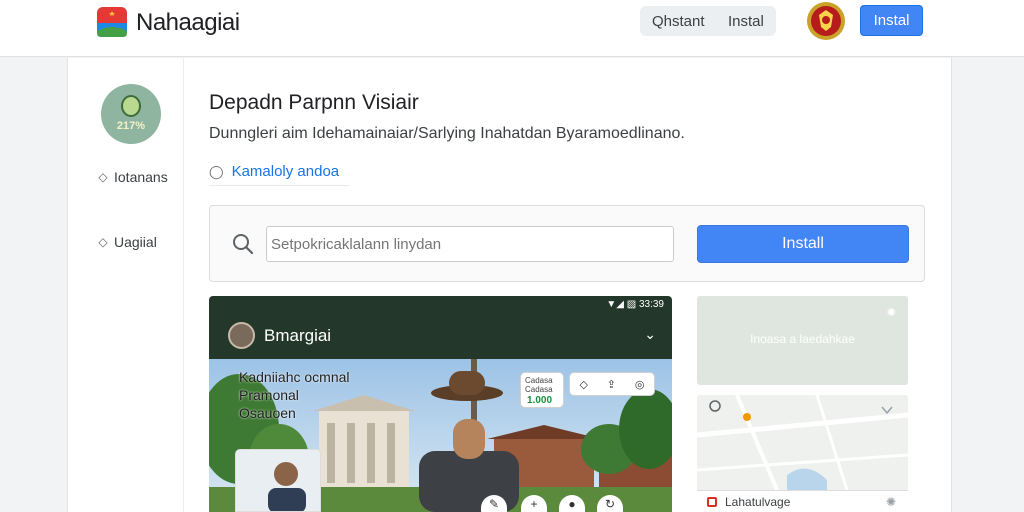 This screenshot has width=1024, height=512. What do you see at coordinates (741, 21) in the screenshot?
I see `segment-instal: Instal` at bounding box center [741, 21].